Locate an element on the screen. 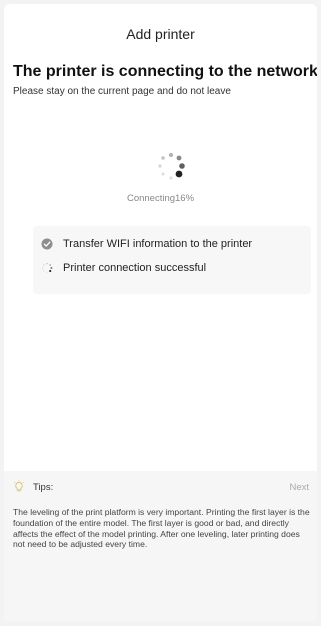  connection-progress-text: Connecting16% is located at coordinates (160, 198).